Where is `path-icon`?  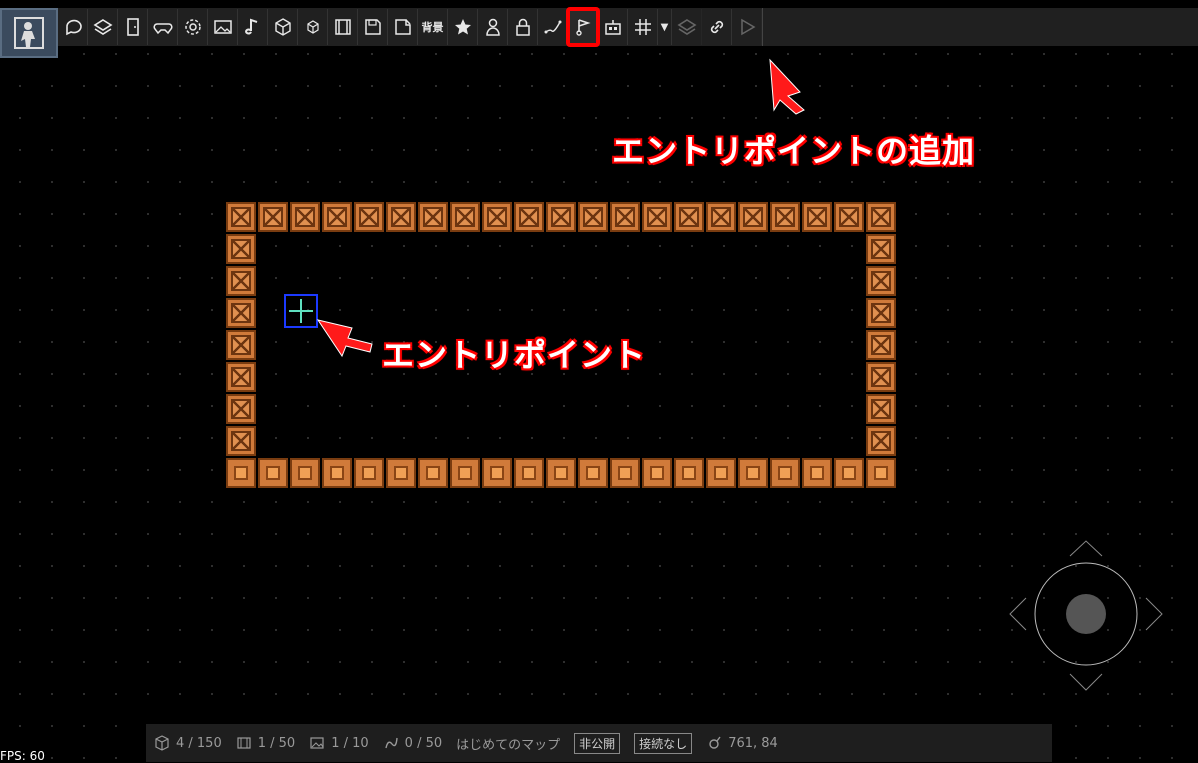
path-icon is located at coordinates (391, 743).